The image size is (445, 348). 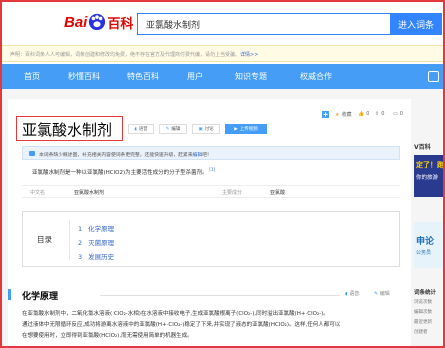 What do you see at coordinates (433, 76) in the screenshot?
I see `user-center-icon` at bounding box center [433, 76].